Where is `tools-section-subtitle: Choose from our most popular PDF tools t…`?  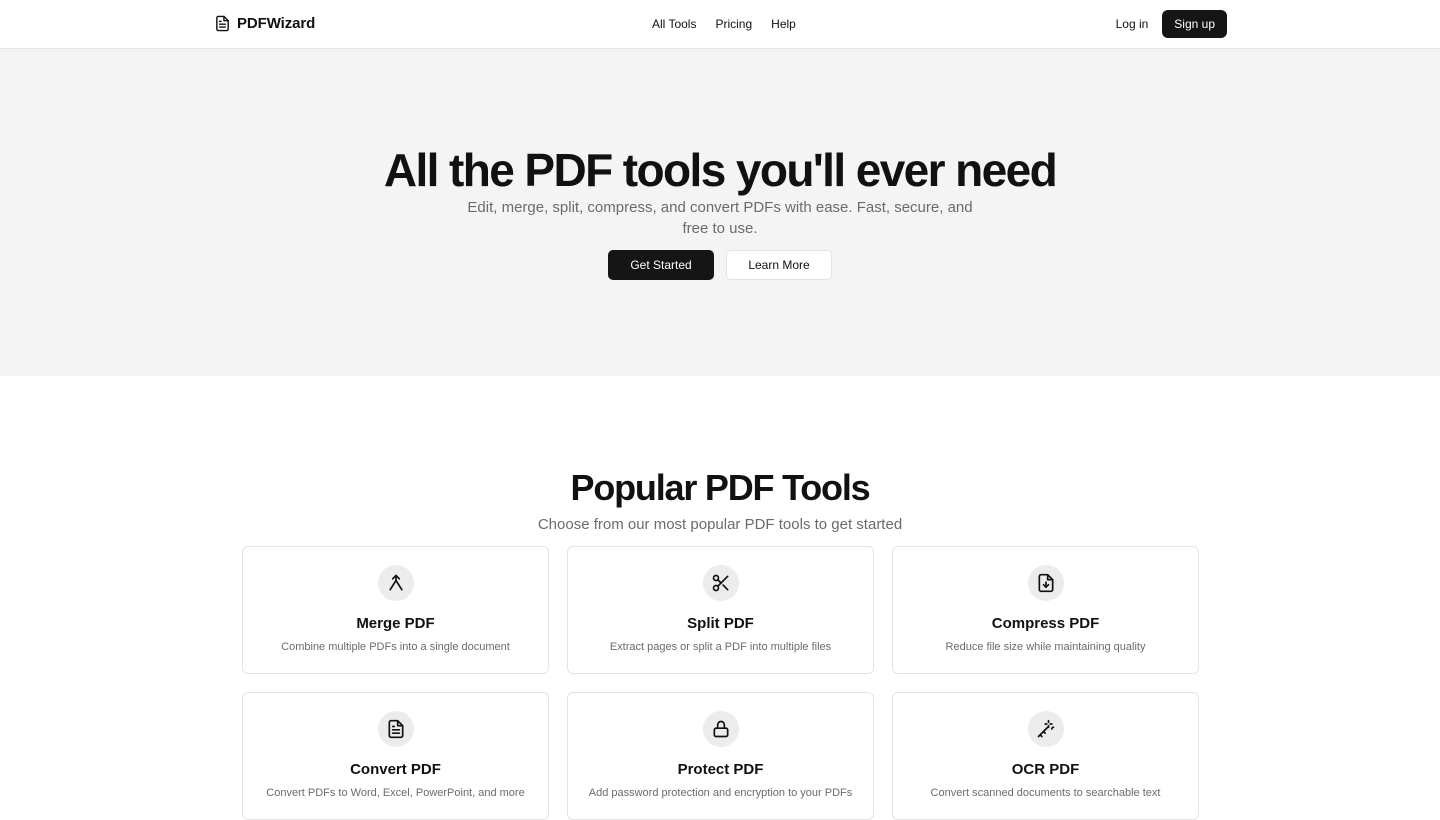 tools-section-subtitle: Choose from our most popular PDF tools t… is located at coordinates (720, 524).